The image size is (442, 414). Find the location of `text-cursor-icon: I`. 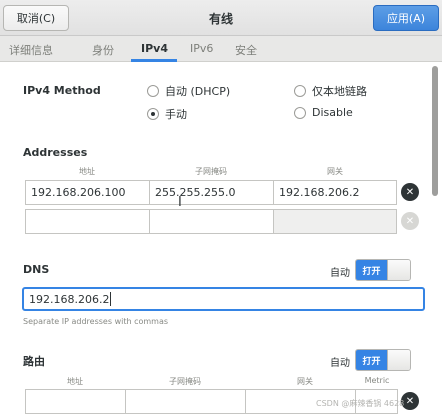

text-cursor-icon: I is located at coordinates (180, 202).